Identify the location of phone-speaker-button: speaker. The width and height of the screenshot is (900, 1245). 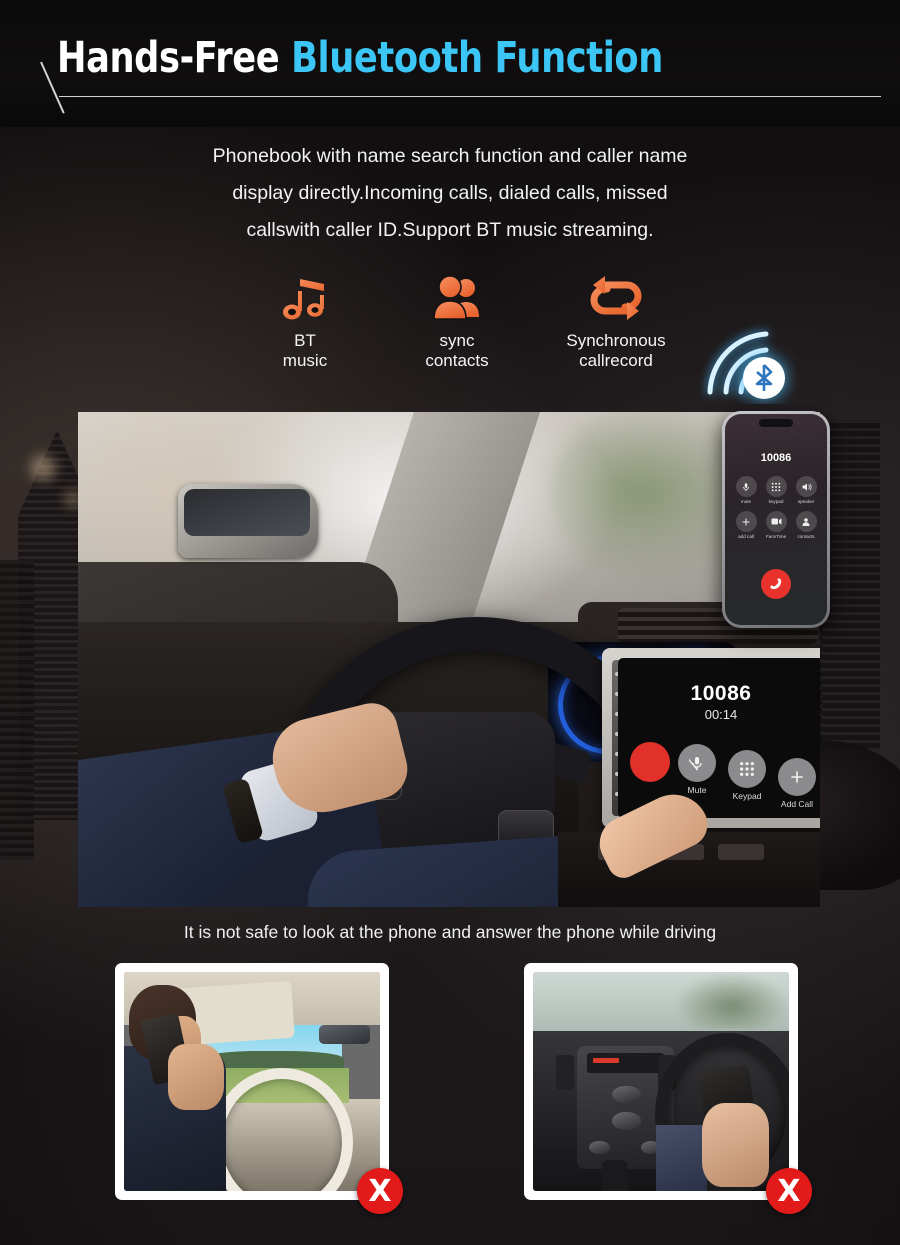
(806, 490).